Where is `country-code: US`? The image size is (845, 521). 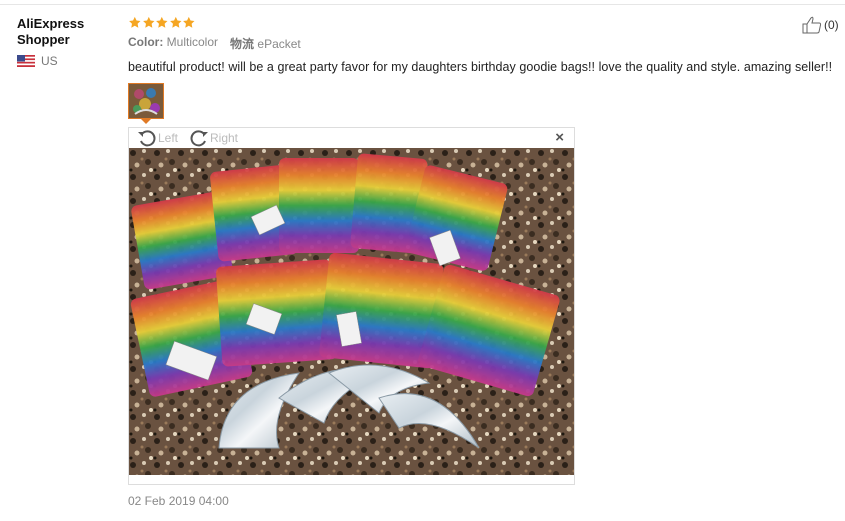 country-code: US is located at coordinates (49, 61).